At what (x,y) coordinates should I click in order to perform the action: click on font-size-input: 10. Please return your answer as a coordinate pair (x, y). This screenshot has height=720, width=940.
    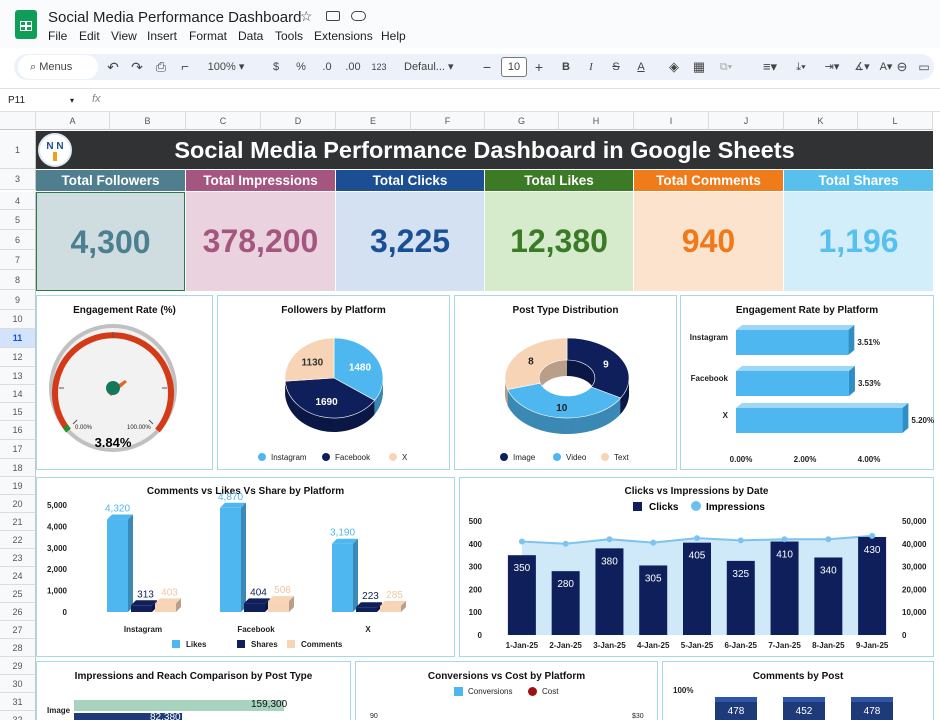
    Looking at the image, I should click on (514, 67).